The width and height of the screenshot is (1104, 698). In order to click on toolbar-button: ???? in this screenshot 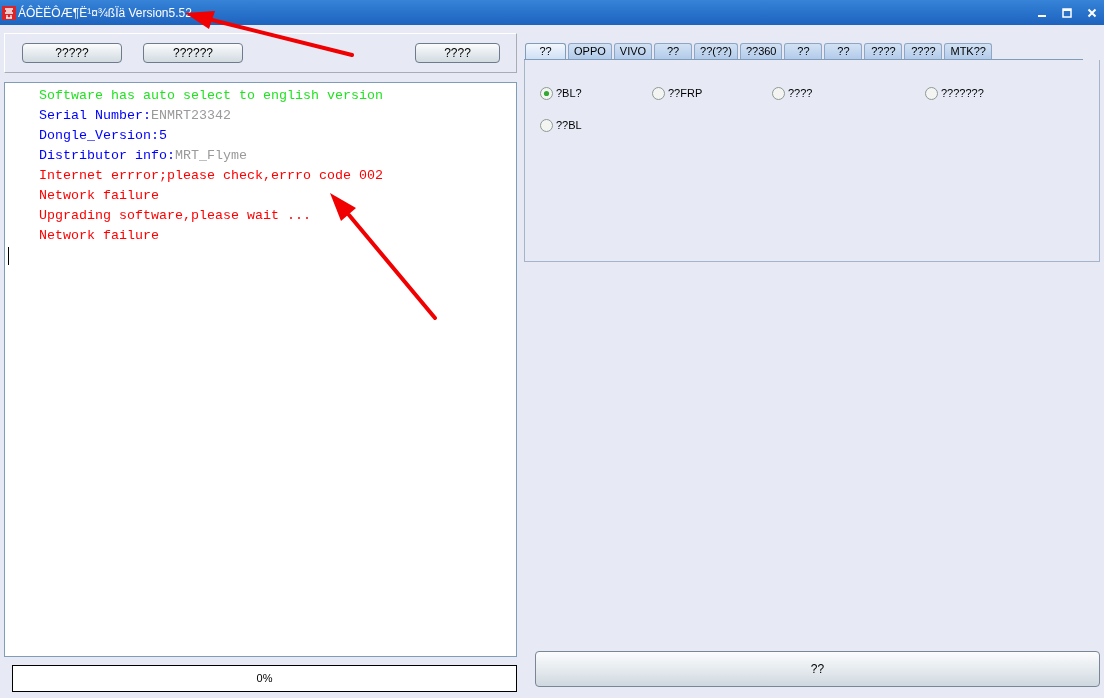, I will do `click(457, 53)`.